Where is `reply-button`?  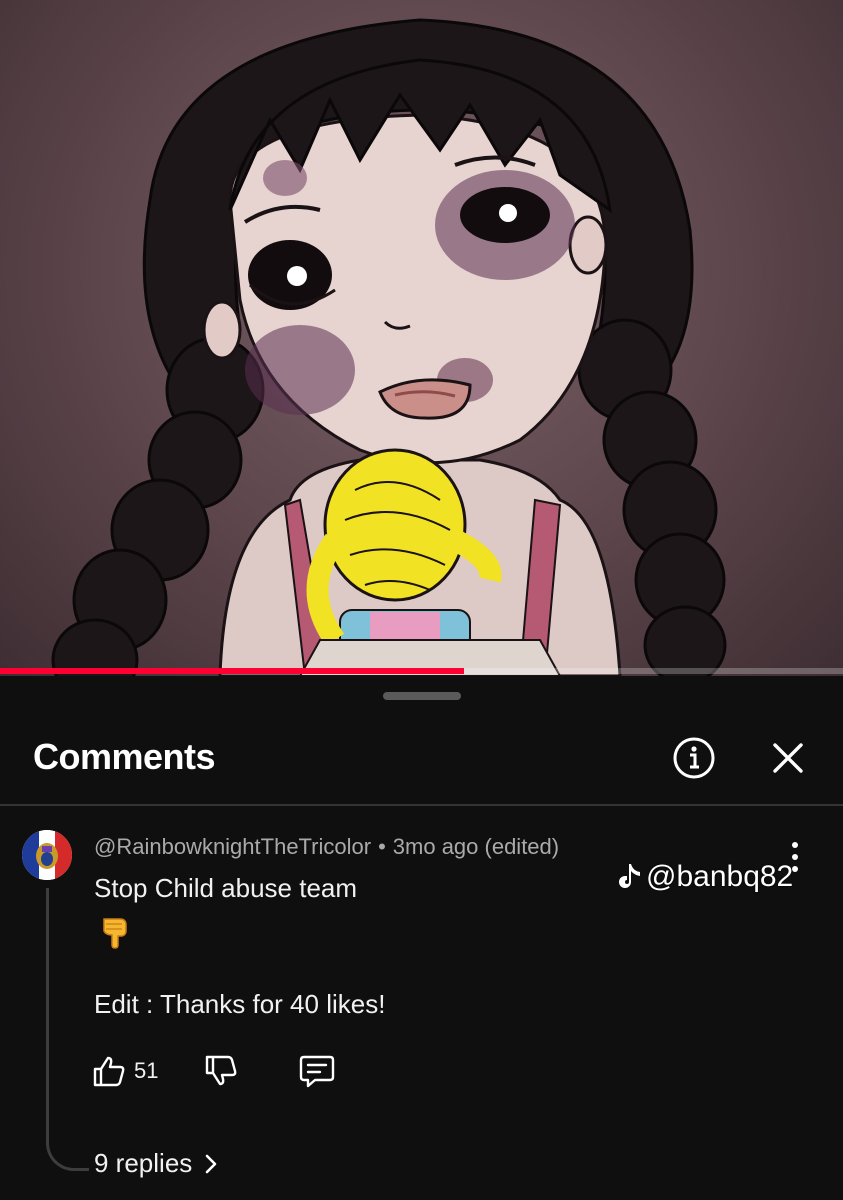 reply-button is located at coordinates (317, 1071).